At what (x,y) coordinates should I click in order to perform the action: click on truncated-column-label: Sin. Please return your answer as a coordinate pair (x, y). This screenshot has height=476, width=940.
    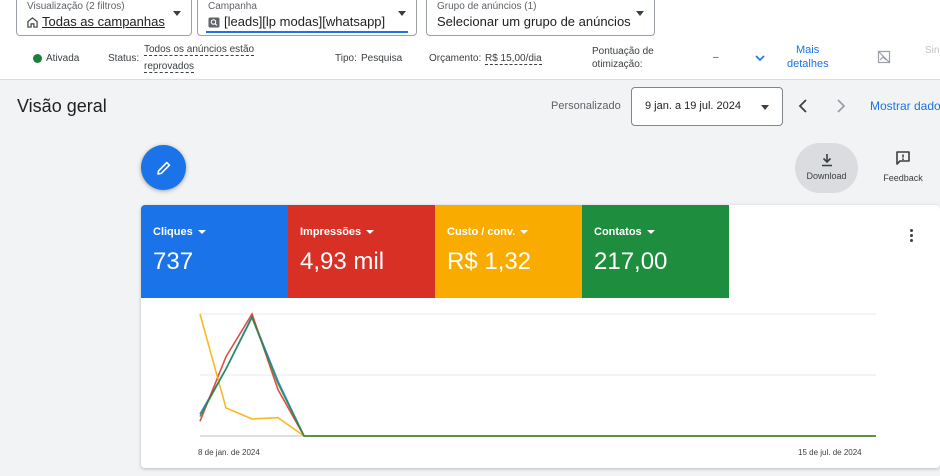
    Looking at the image, I should click on (932, 50).